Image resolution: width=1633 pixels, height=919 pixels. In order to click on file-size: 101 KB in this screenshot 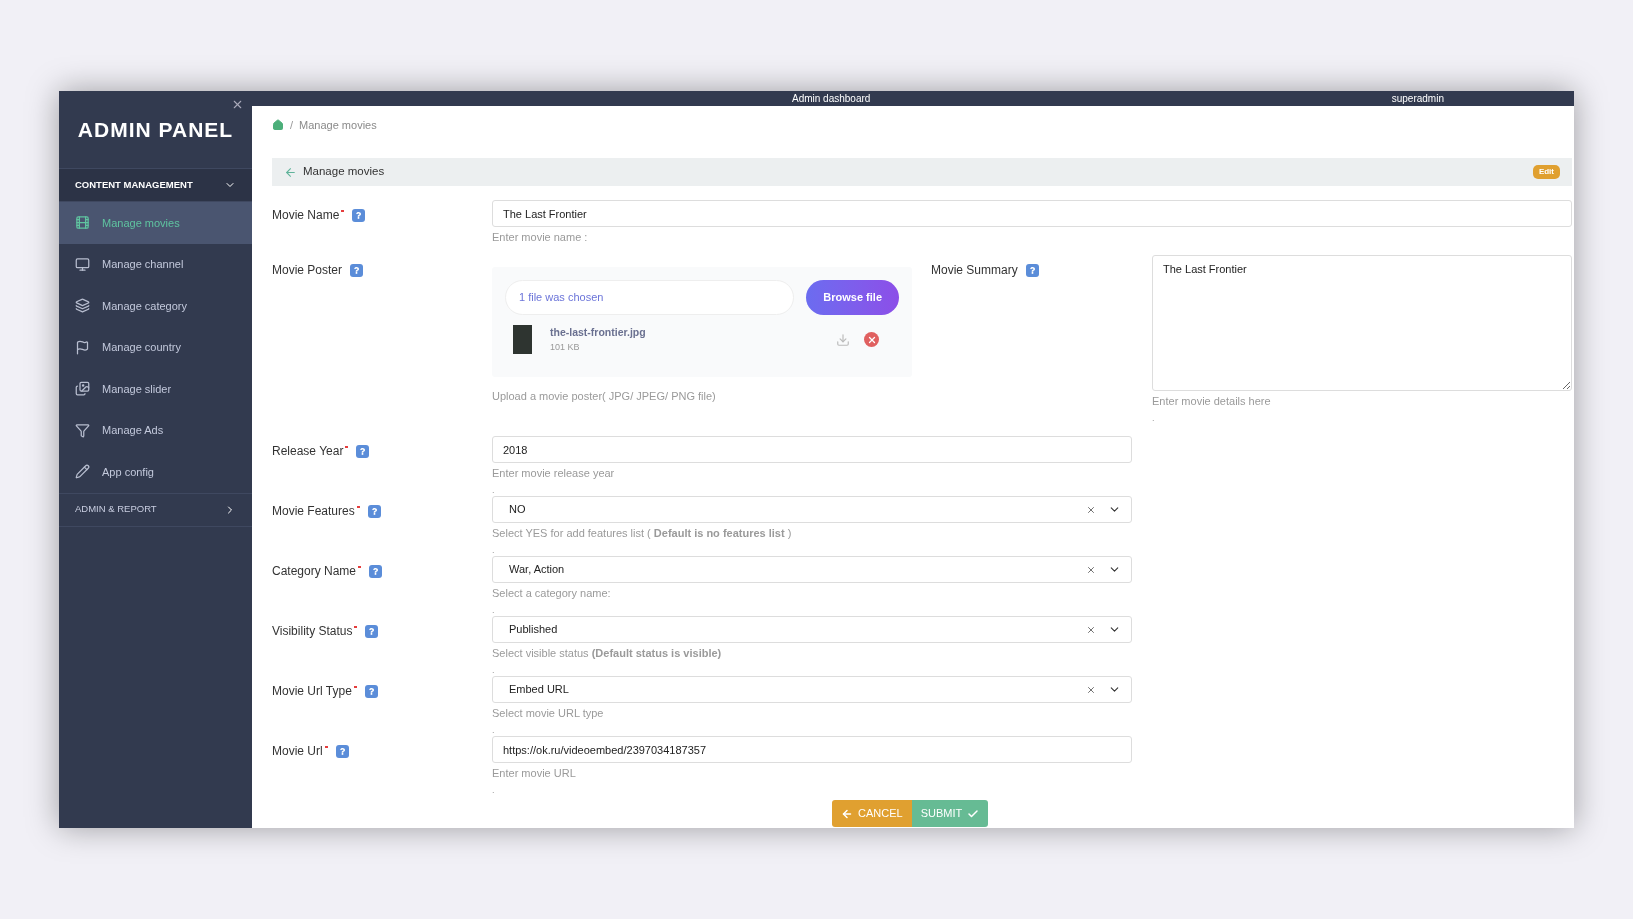, I will do `click(565, 347)`.